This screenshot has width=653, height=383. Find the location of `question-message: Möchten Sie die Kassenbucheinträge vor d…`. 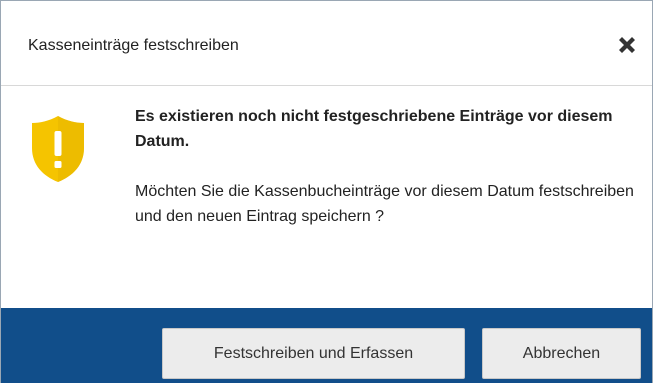

question-message: Möchten Sie die Kassenbucheinträge vor d… is located at coordinates (384, 204).